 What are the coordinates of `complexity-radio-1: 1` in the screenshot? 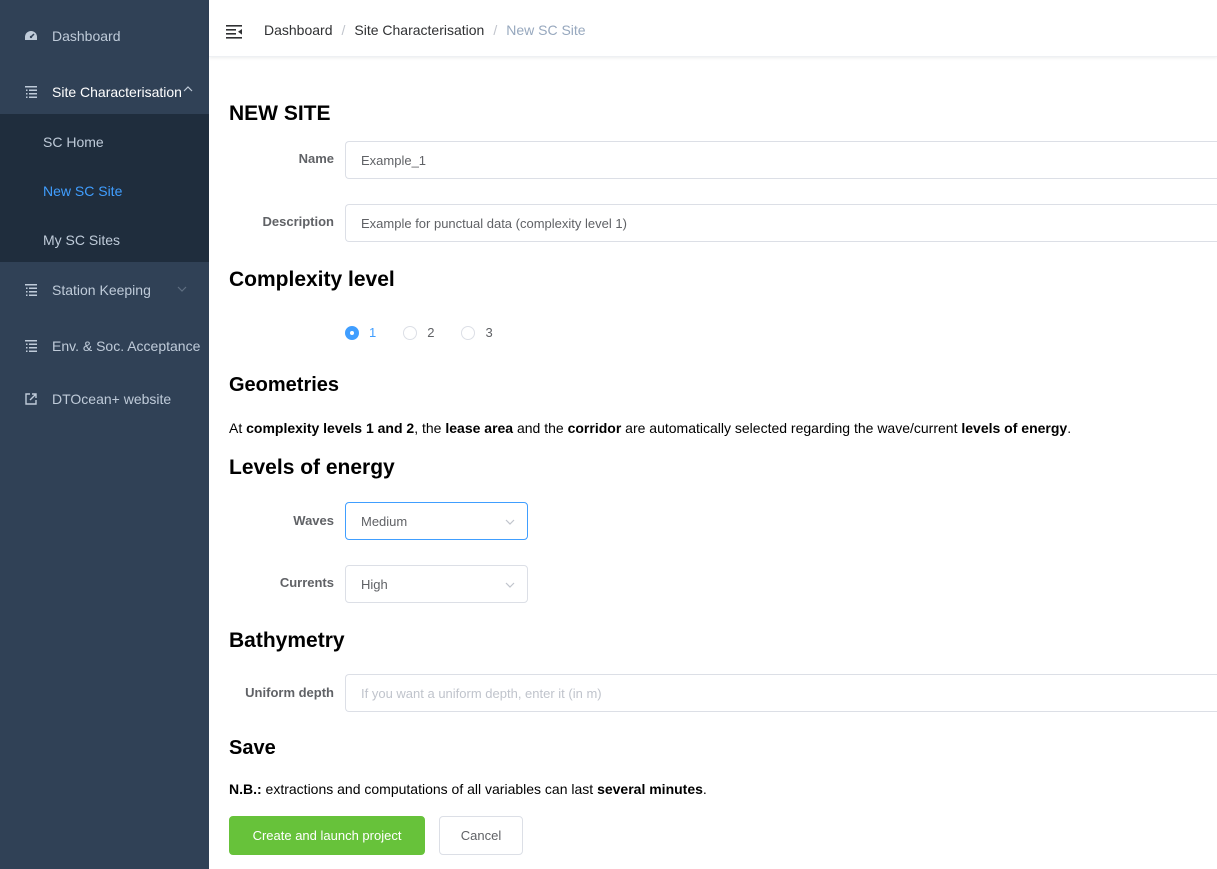 It's located at (360, 332).